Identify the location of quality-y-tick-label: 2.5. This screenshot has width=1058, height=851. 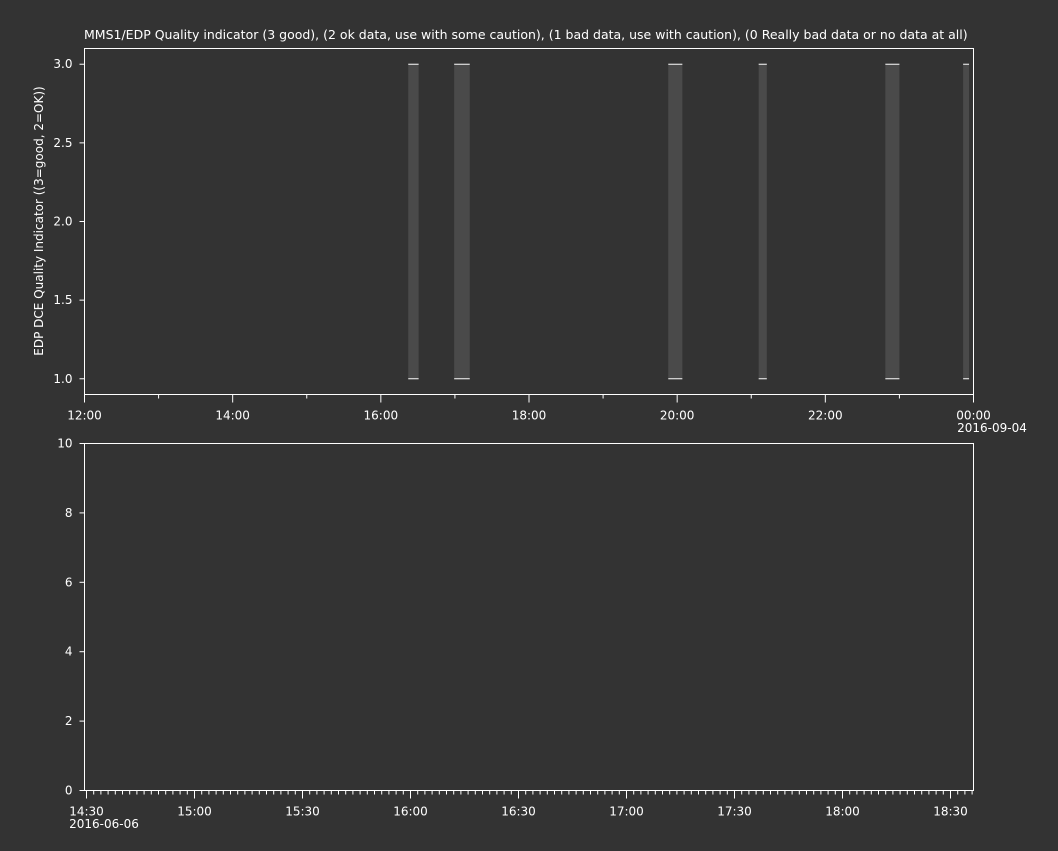
(62, 143).